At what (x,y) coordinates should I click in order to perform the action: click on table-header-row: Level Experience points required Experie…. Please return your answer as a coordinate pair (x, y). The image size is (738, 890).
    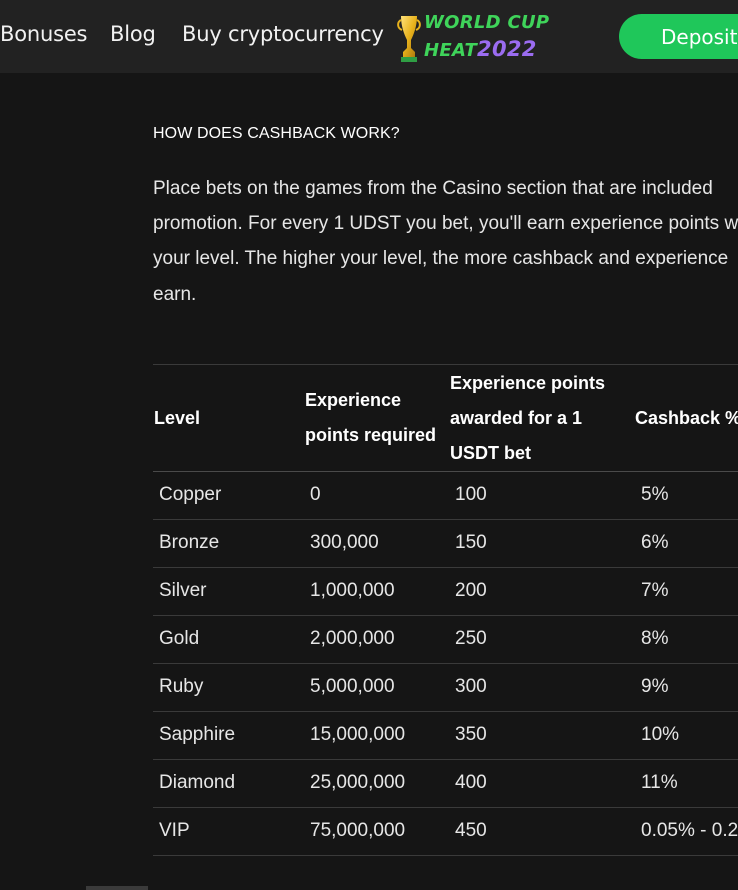
    Looking at the image, I should click on (445, 418).